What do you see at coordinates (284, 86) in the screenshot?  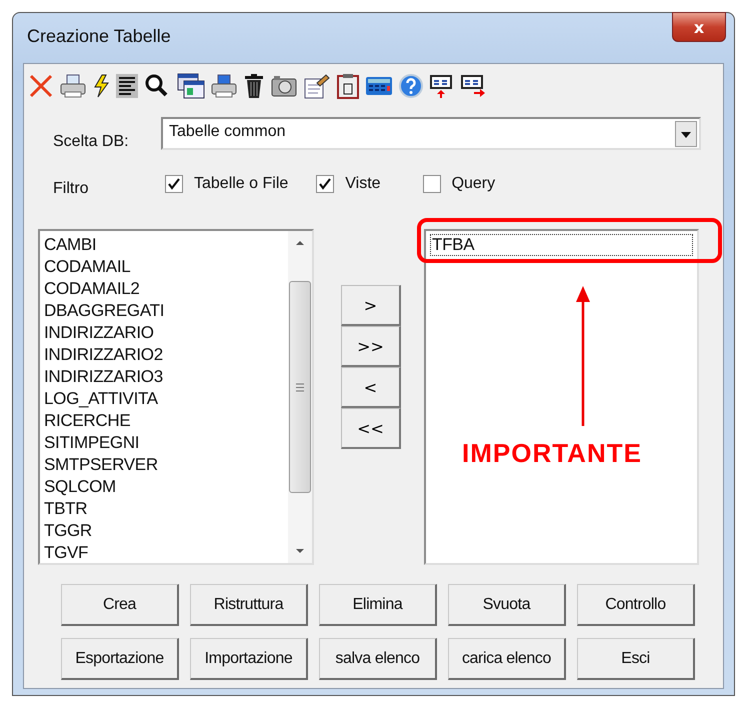 I see `camera-icon` at bounding box center [284, 86].